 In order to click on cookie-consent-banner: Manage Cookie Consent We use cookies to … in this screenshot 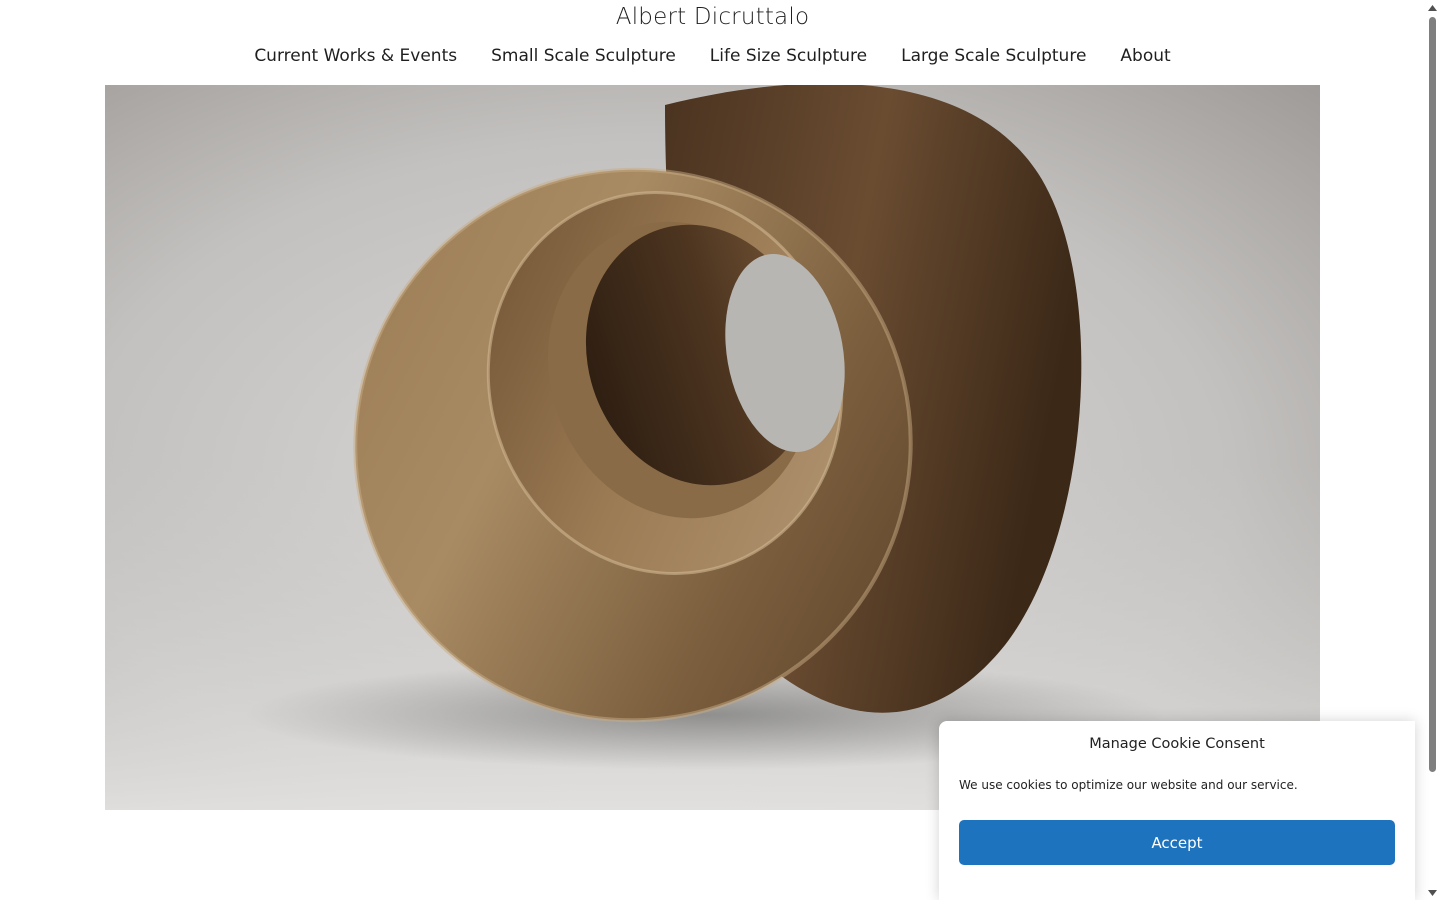, I will do `click(1177, 810)`.